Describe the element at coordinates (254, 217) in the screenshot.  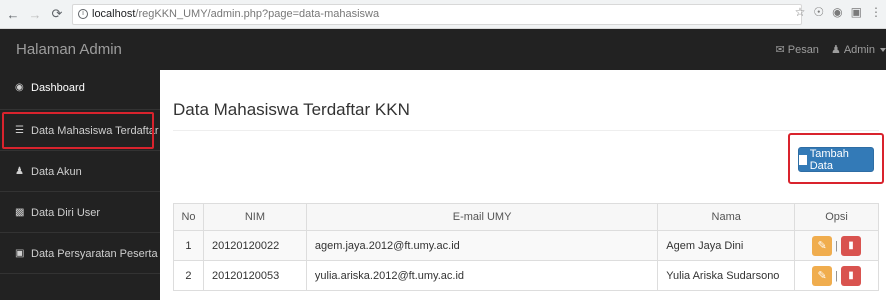
I see `header-nim: NIM` at that location.